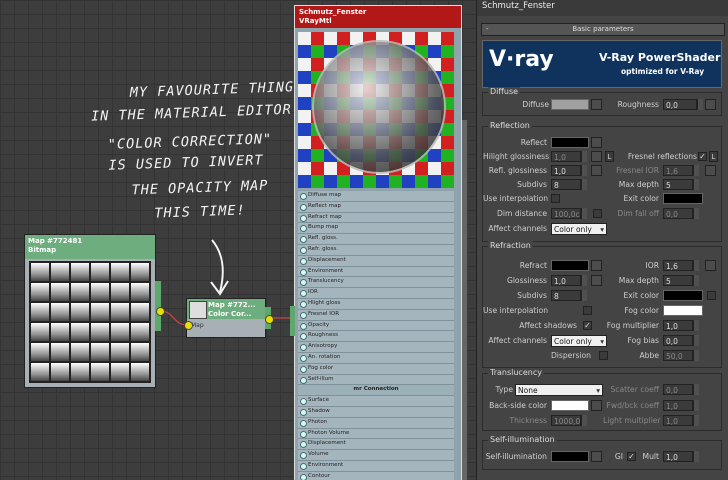 The image size is (728, 480). Describe the element at coordinates (376, 218) in the screenshot. I see `material-slot: Refract map` at that location.